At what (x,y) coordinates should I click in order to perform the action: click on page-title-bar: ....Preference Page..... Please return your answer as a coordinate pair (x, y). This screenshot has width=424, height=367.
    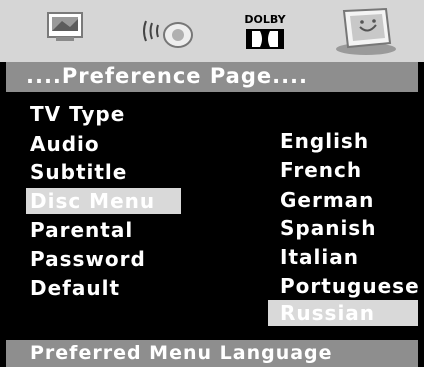
    Looking at the image, I should click on (212, 77).